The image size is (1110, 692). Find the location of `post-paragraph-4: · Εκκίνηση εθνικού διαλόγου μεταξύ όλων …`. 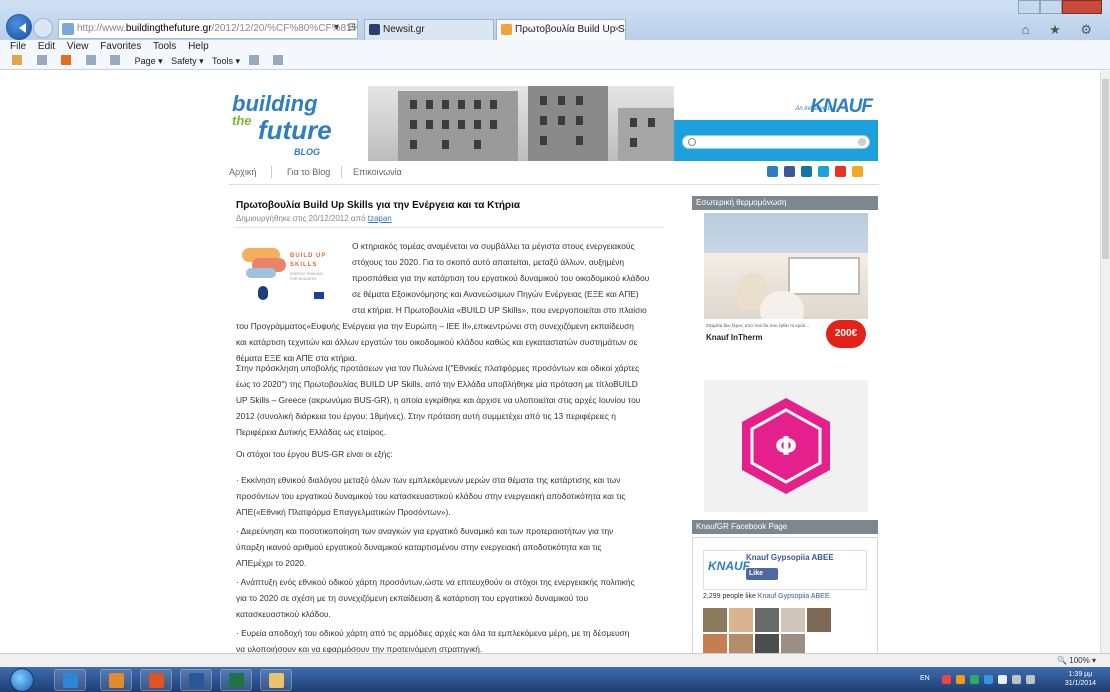

post-paragraph-4: · Εκκίνηση εθνικού διαλόγου μεταξύ όλων … is located at coordinates (456, 496).